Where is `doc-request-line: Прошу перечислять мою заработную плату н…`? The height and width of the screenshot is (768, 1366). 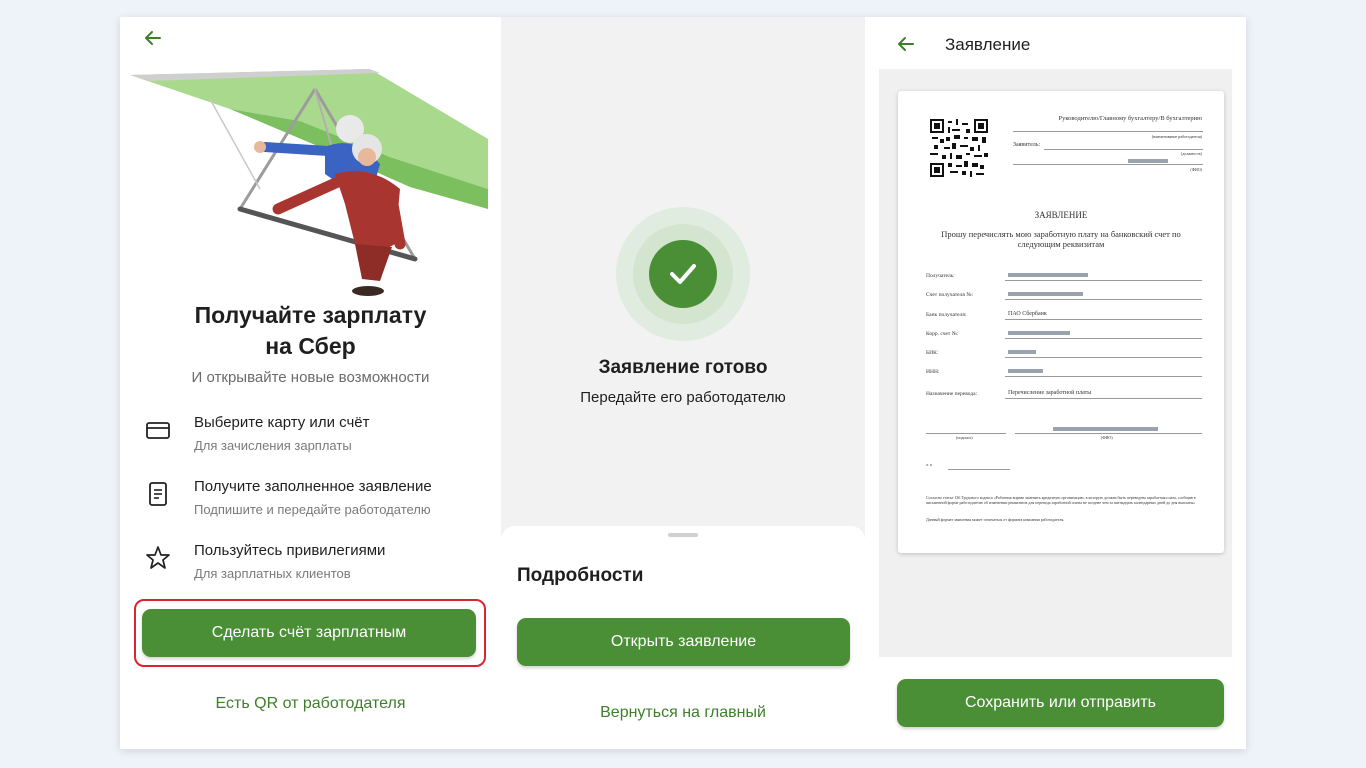
doc-request-line: Прошу перечислять мою заработную плату н… is located at coordinates (1061, 234).